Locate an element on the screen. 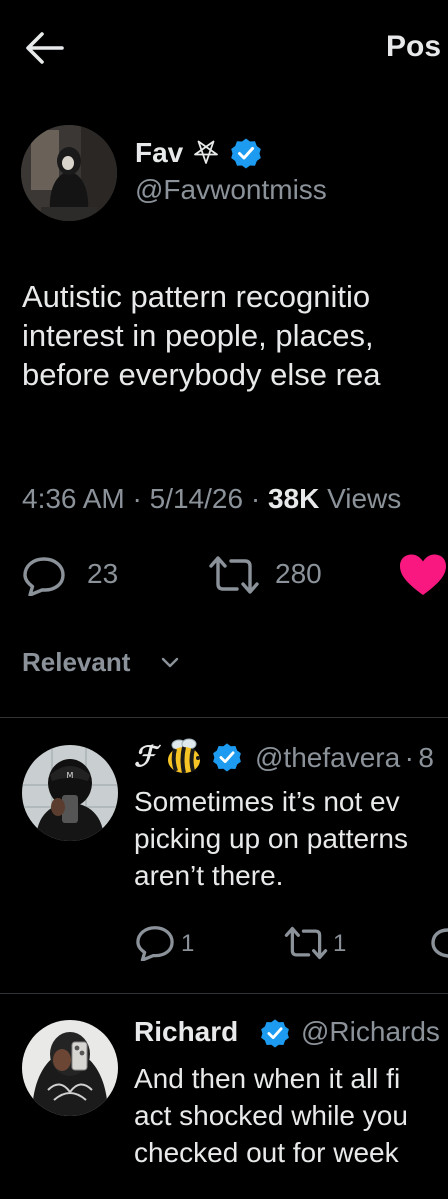 This screenshot has width=448, height=1199. reply-avatar: M is located at coordinates (70, 793).